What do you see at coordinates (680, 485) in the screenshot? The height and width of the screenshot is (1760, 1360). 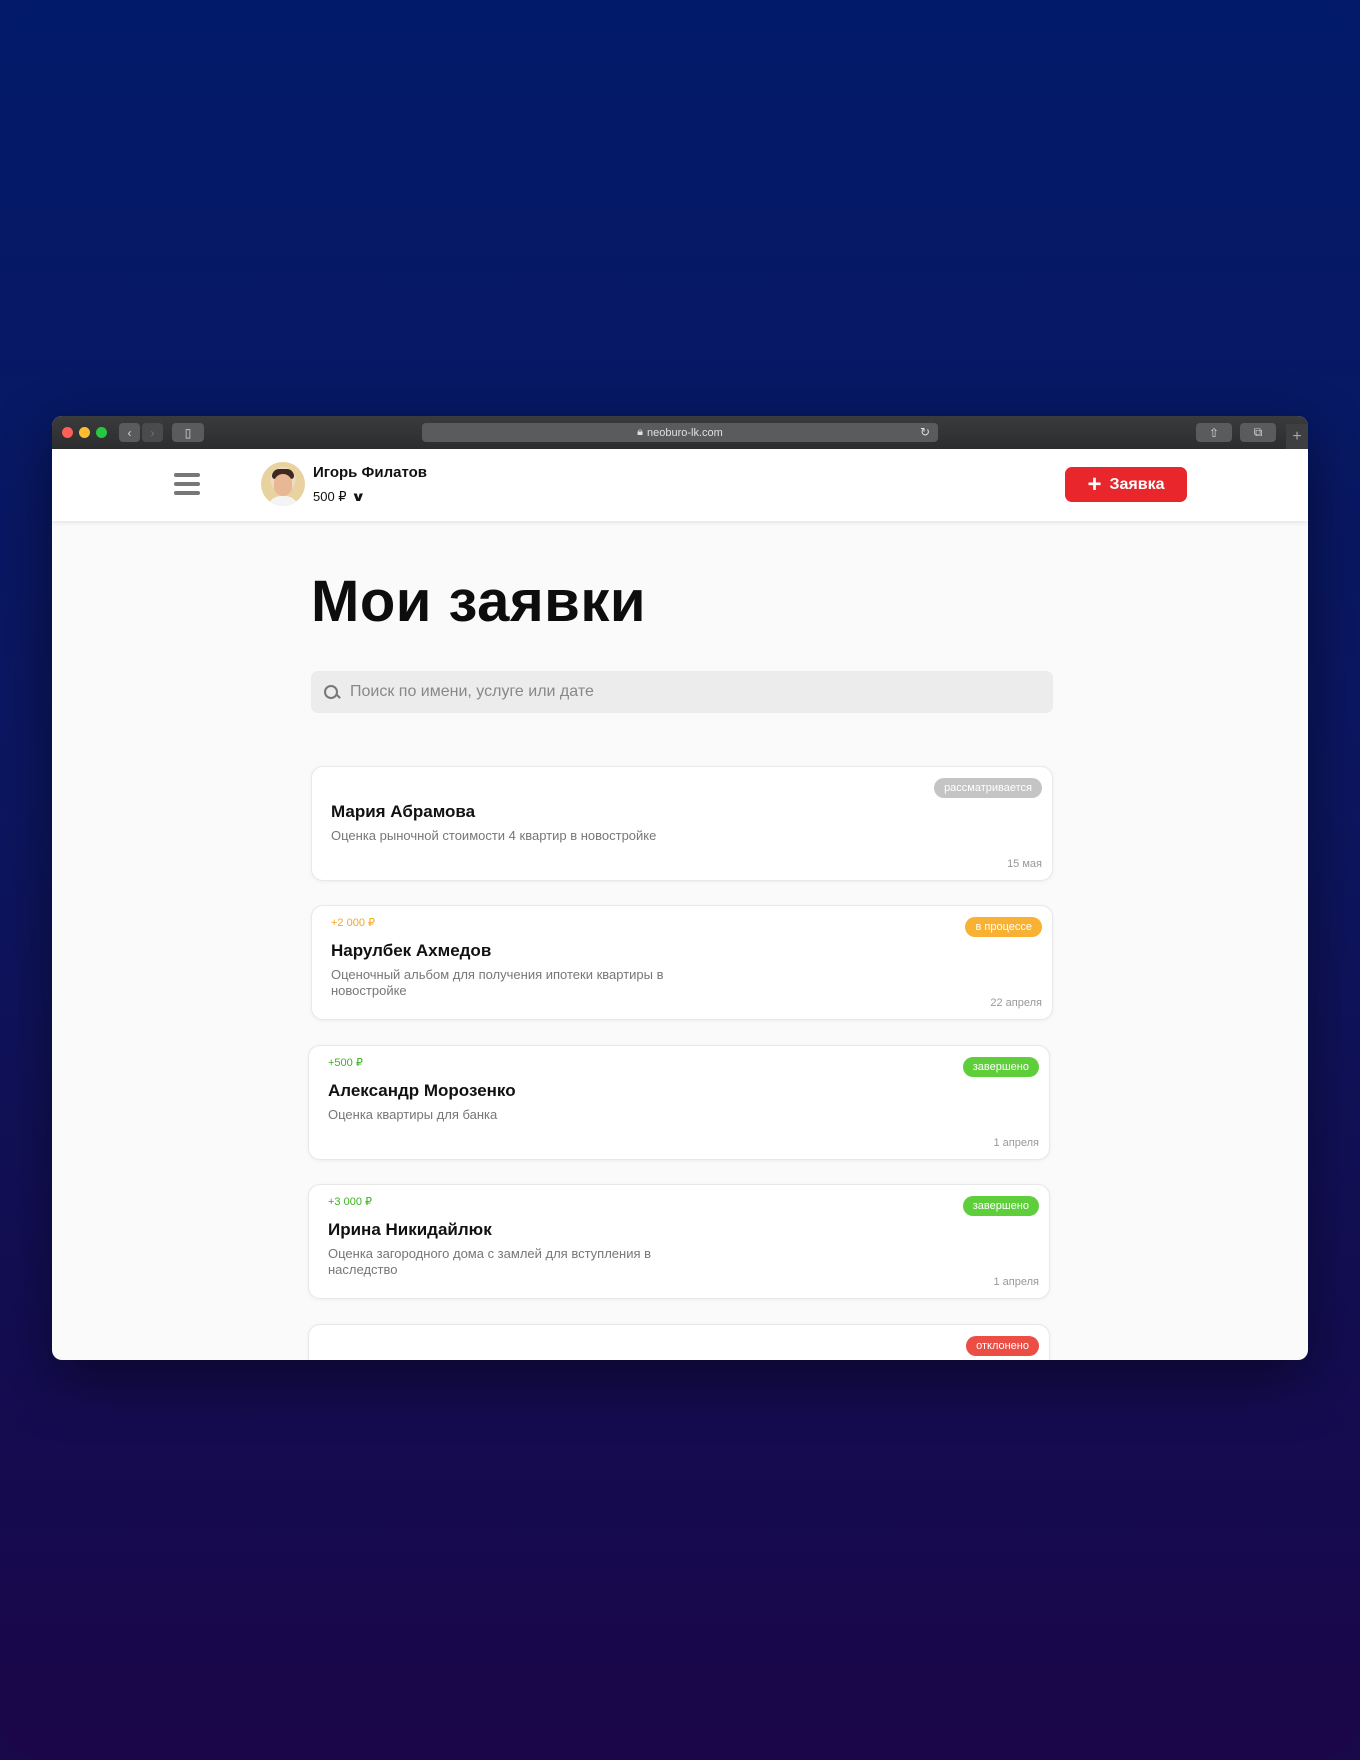 I see `app-header: Игорь Филатов 500 ₽ ∨ + Заявка` at bounding box center [680, 485].